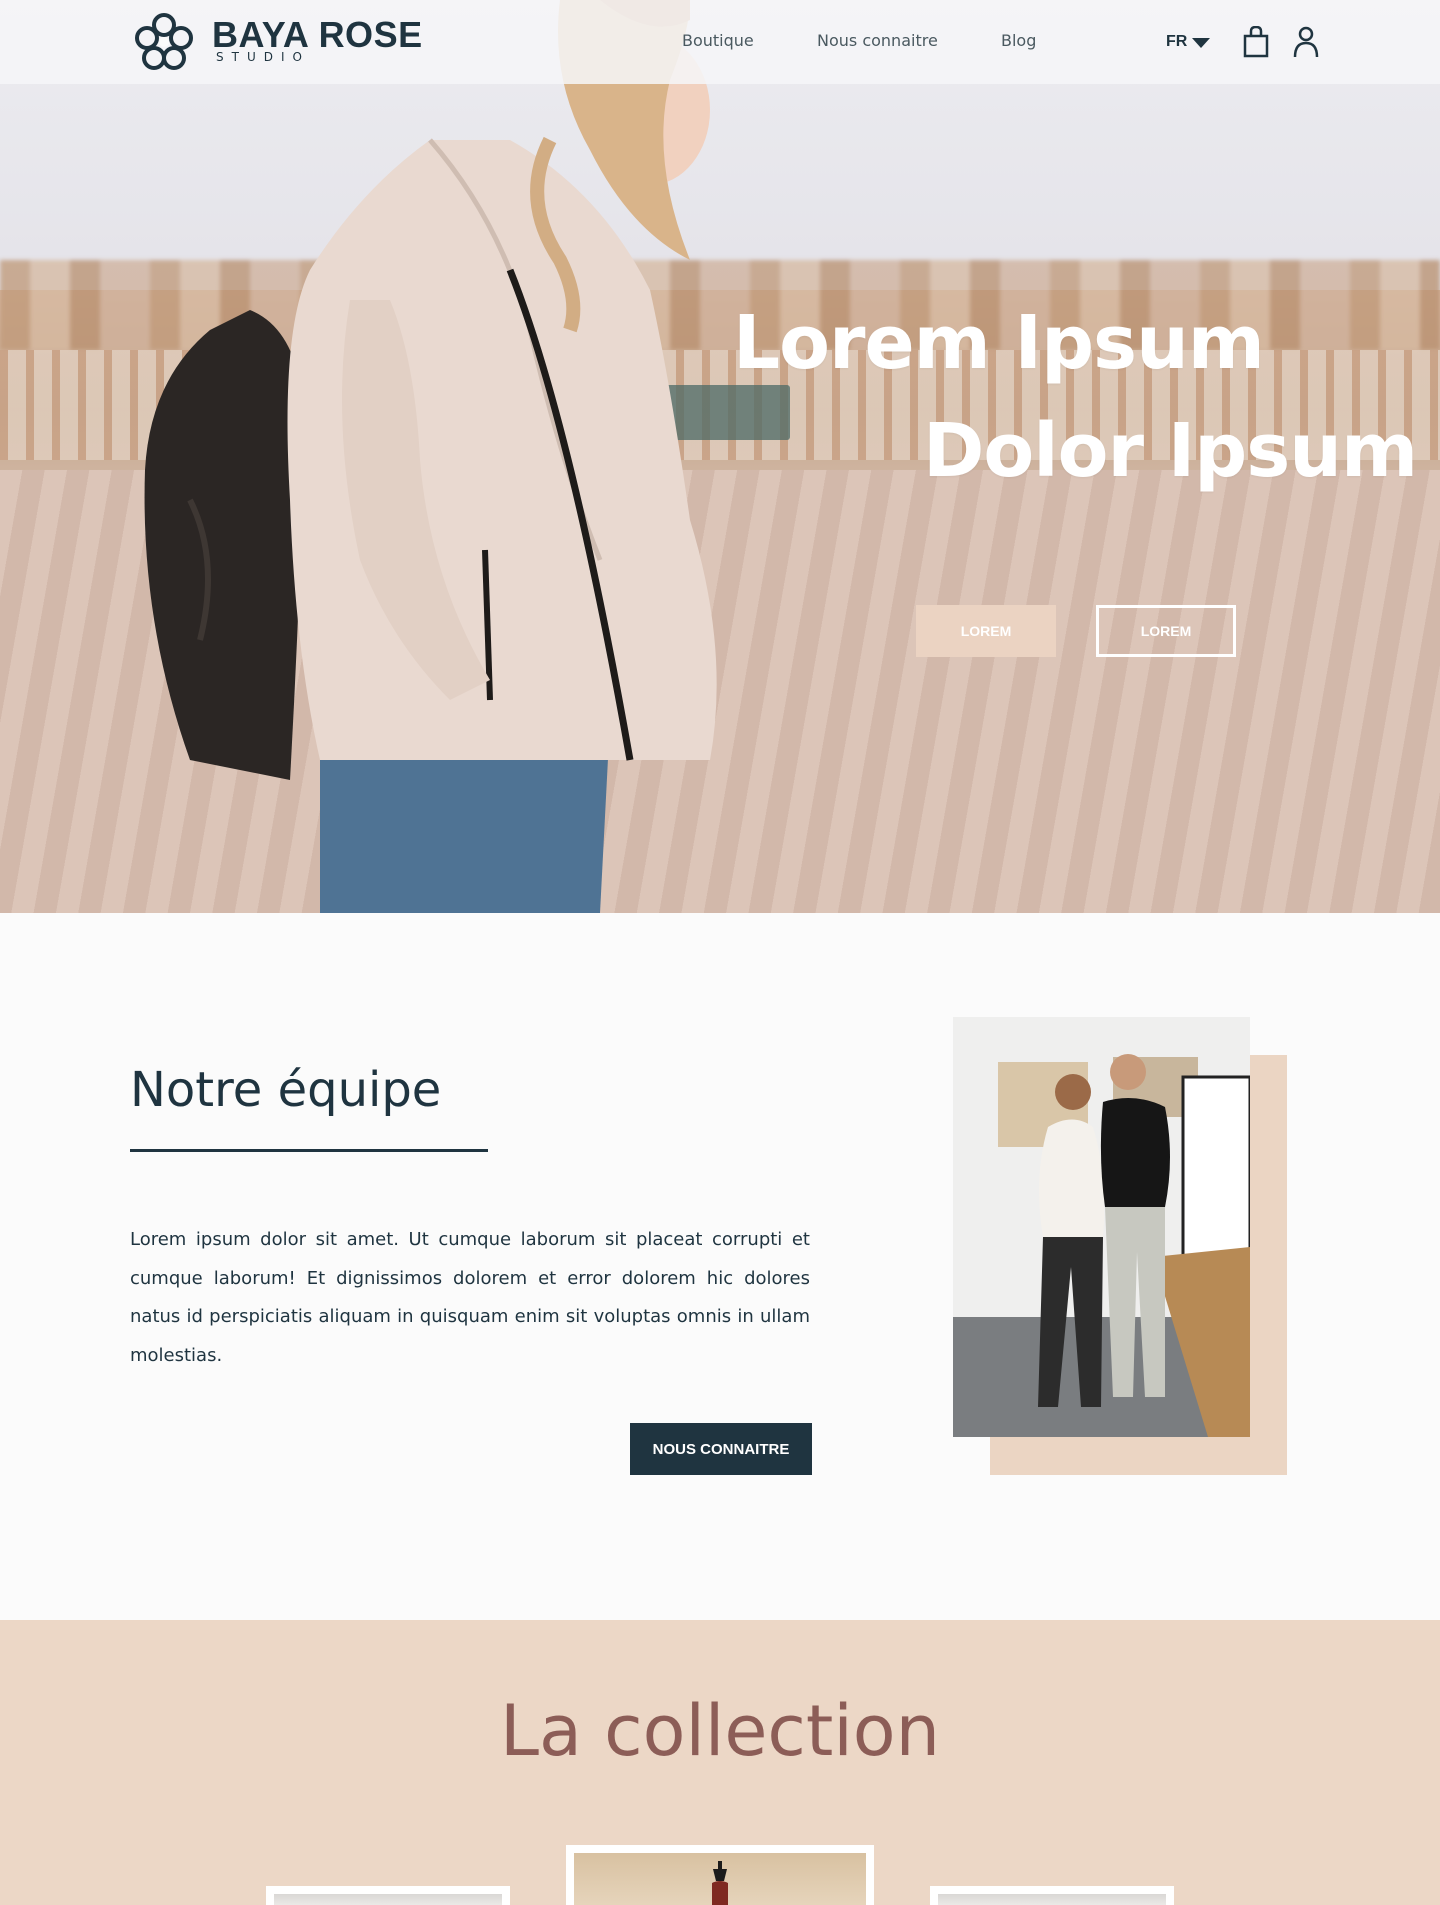 This screenshot has width=1440, height=1905. I want to click on caret-down-icon, so click(1201, 43).